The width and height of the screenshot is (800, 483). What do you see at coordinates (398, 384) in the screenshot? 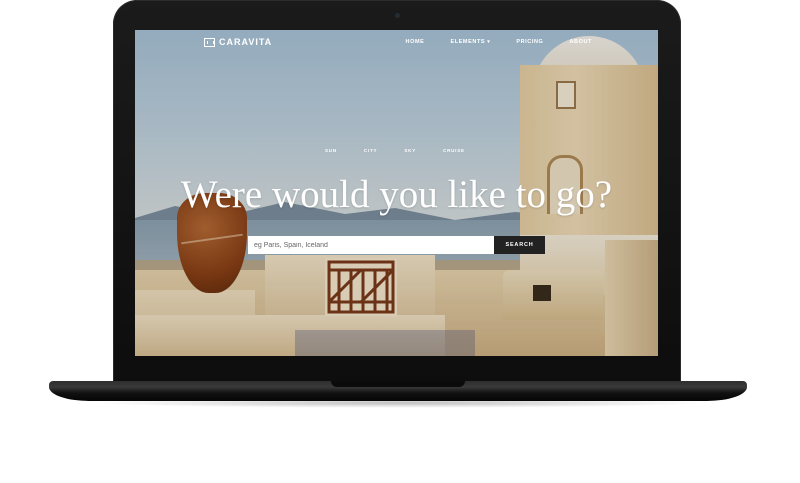
I see `laptop-base-notch` at bounding box center [398, 384].